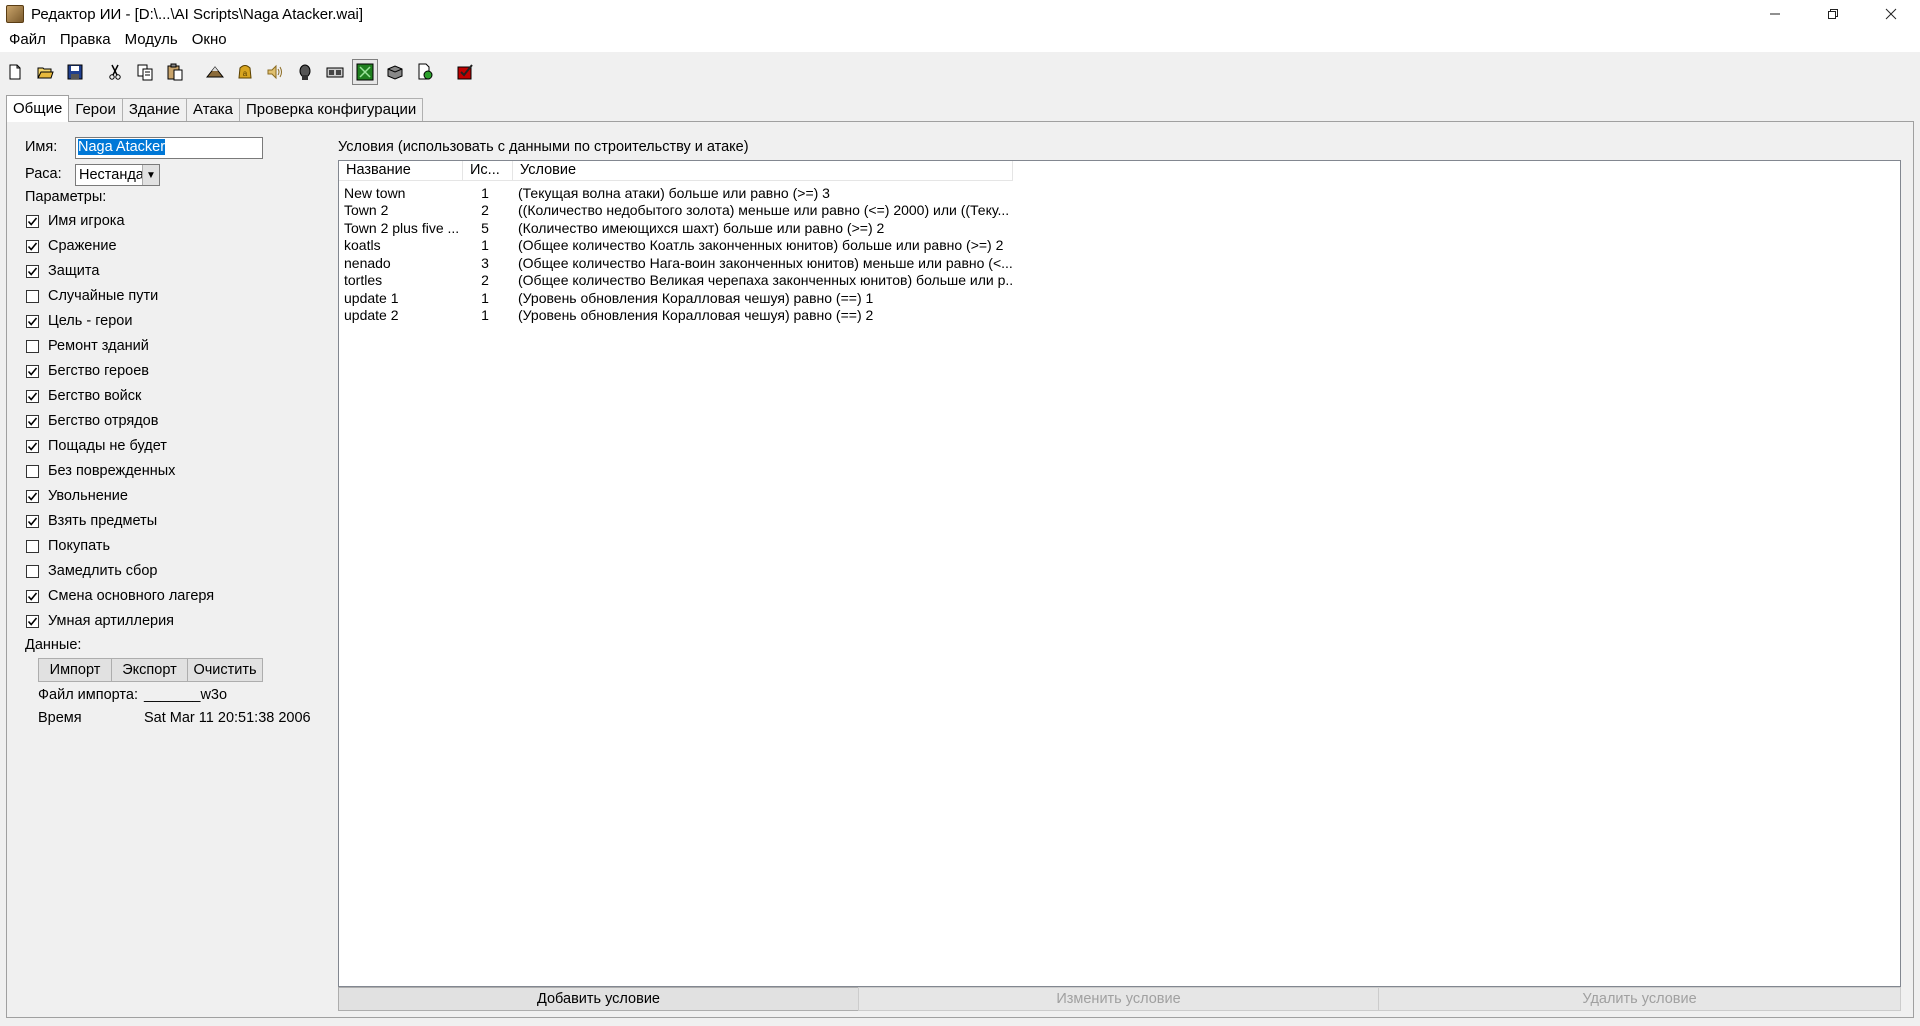 This screenshot has width=1920, height=1026. What do you see at coordinates (85, 40) in the screenshot?
I see `menu-edit: Правка` at bounding box center [85, 40].